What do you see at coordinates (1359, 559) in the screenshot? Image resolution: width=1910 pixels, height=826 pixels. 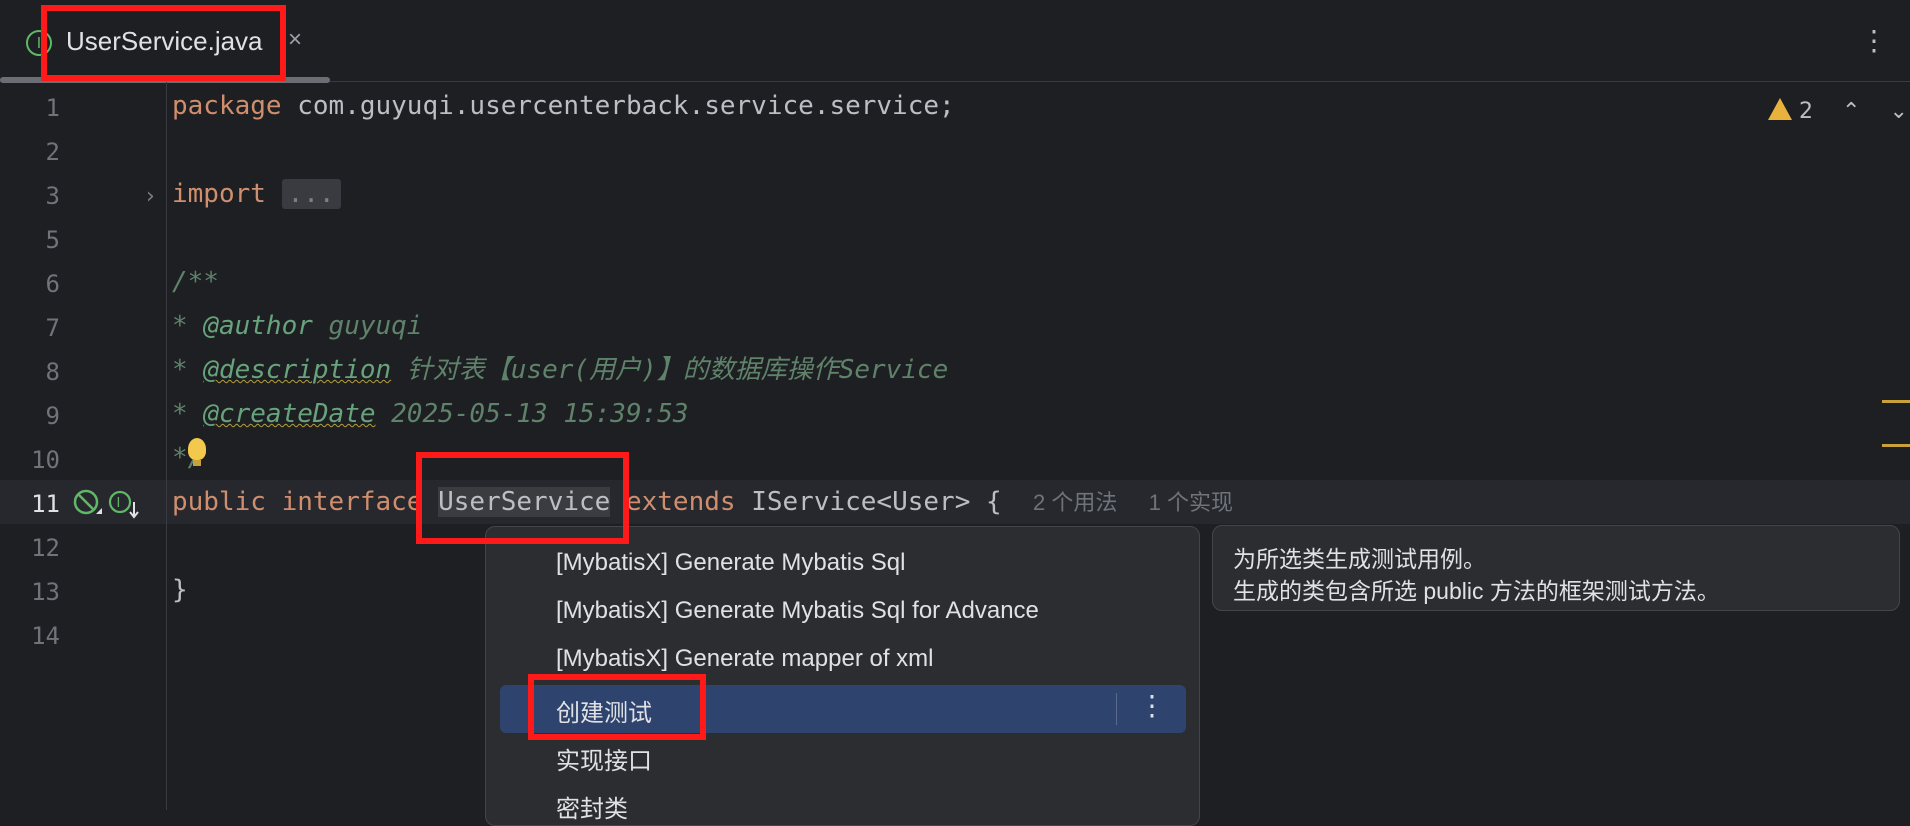 I see `tooltip-line-1: 为所选类生成测试用例。` at bounding box center [1359, 559].